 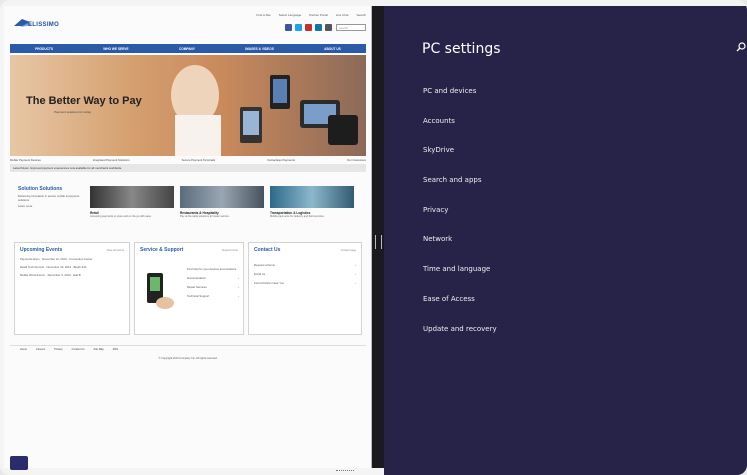 I want to click on scroll-indicator, so click(x=345, y=472).